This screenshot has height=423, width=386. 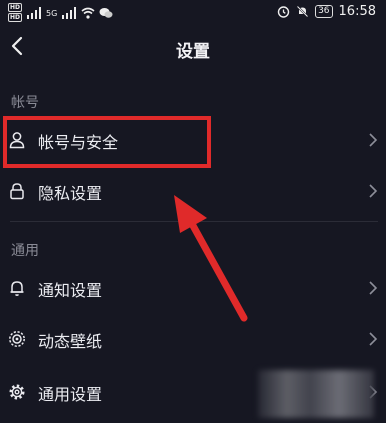 What do you see at coordinates (302, 11) in the screenshot?
I see `mute-bell-icon` at bounding box center [302, 11].